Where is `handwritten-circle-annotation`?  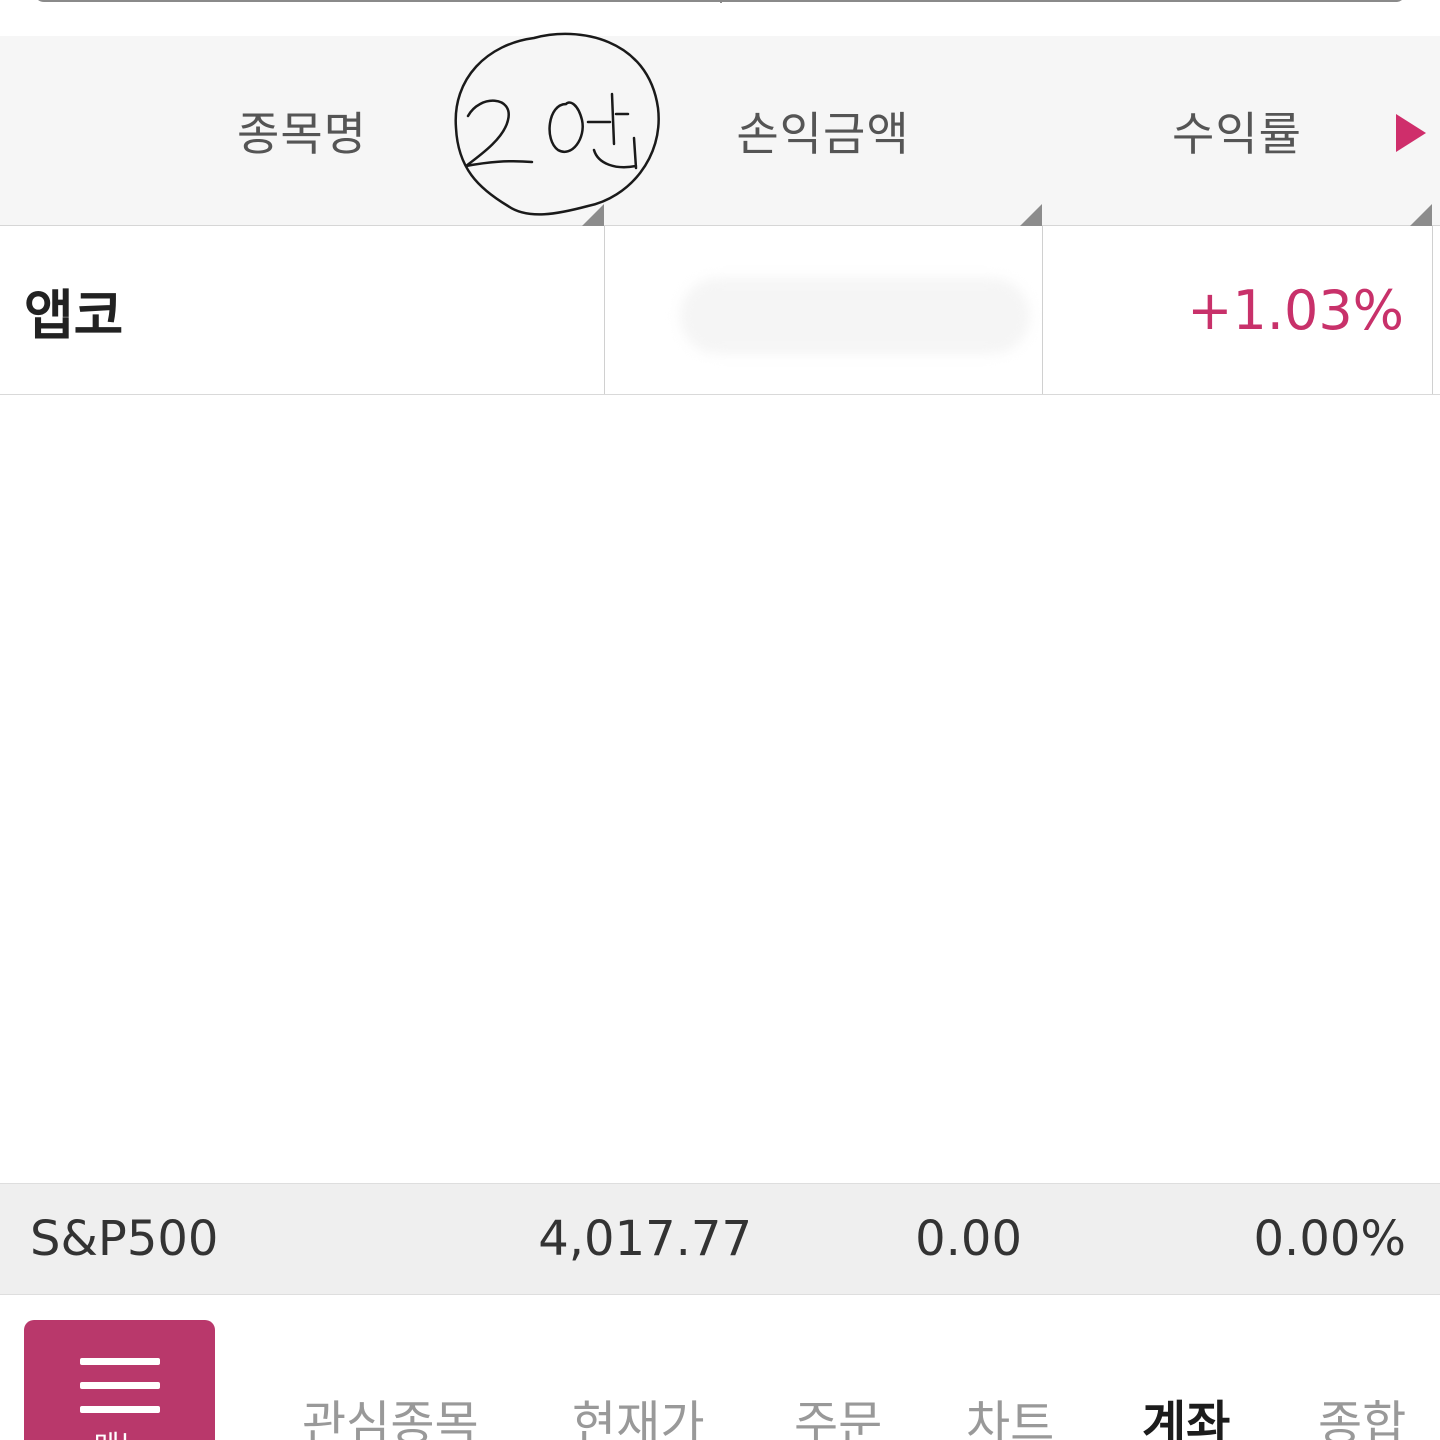
handwritten-circle-annotation is located at coordinates (557, 124).